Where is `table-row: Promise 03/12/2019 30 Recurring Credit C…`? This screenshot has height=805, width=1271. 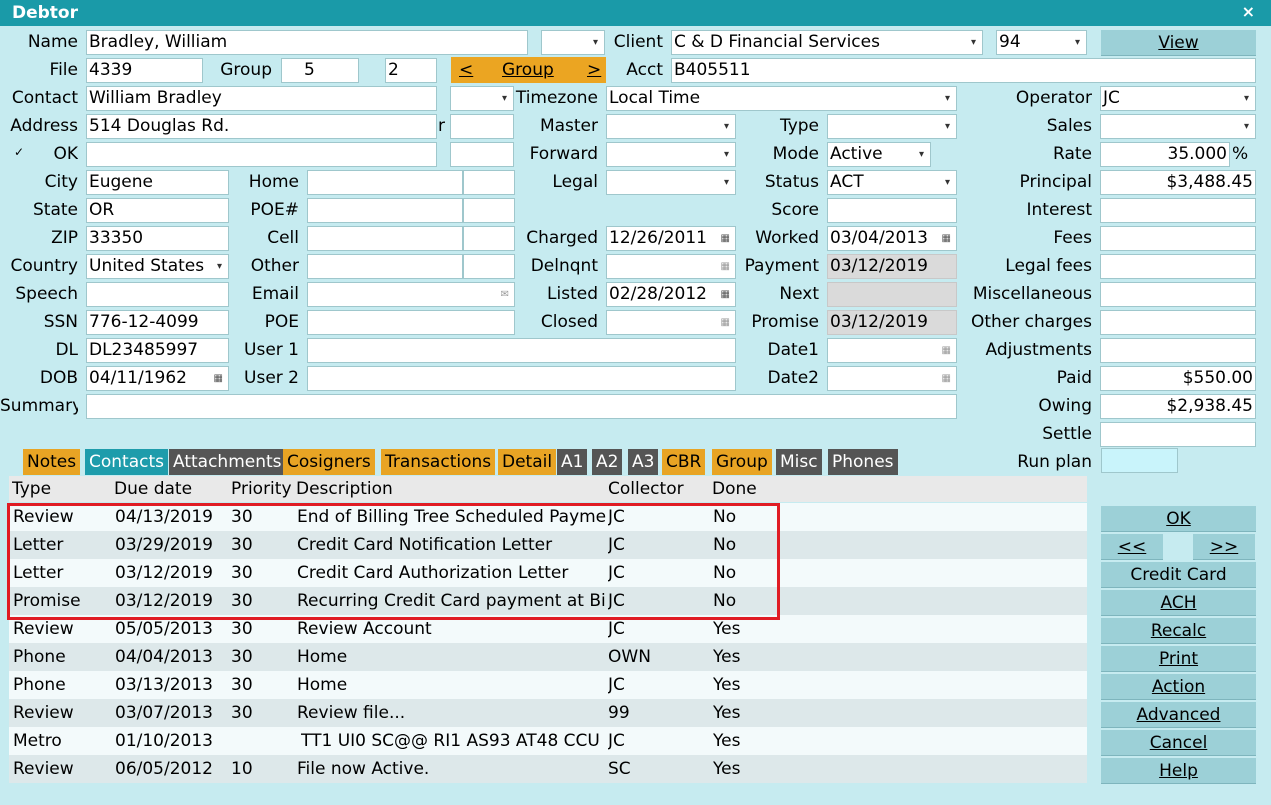
table-row: Promise 03/12/2019 30 Recurring Credit C… is located at coordinates (548, 601).